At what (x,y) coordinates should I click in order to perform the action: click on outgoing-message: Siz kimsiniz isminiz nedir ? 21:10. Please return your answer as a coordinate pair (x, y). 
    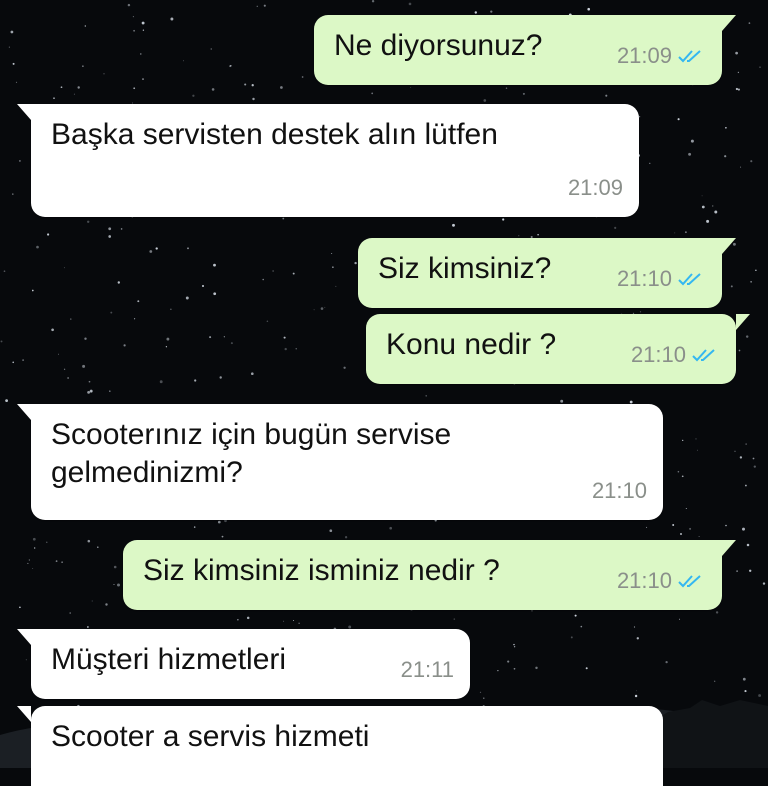
    Looking at the image, I should click on (429, 575).